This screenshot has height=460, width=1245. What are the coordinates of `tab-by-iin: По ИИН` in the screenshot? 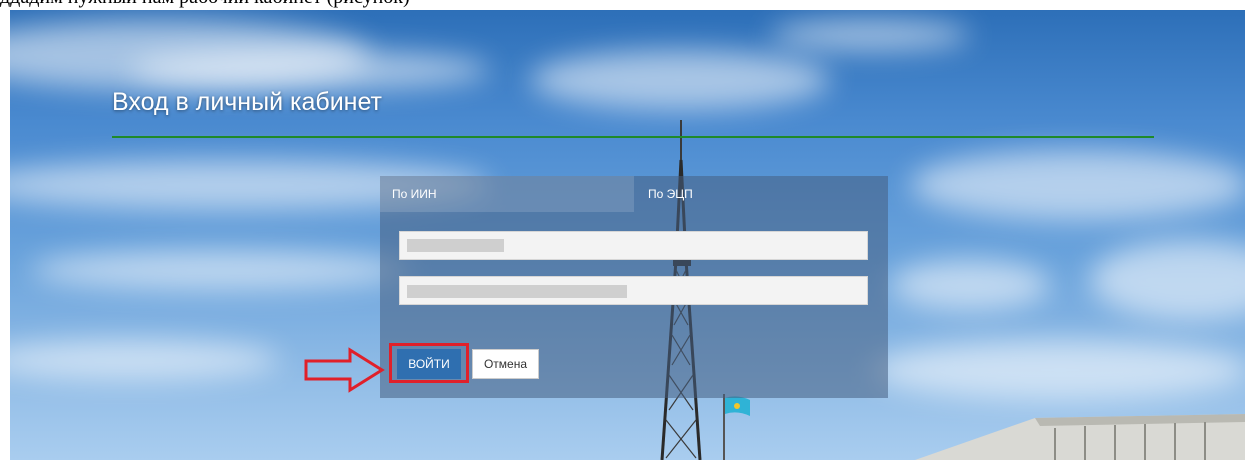 It's located at (507, 194).